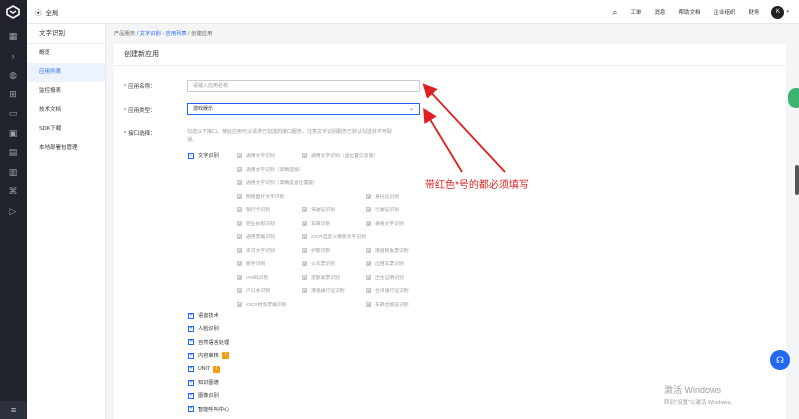 The image size is (799, 419). I want to click on windows-watermark: 激活 Windows 转到"设置"以激活 Windows。, so click(700, 395).